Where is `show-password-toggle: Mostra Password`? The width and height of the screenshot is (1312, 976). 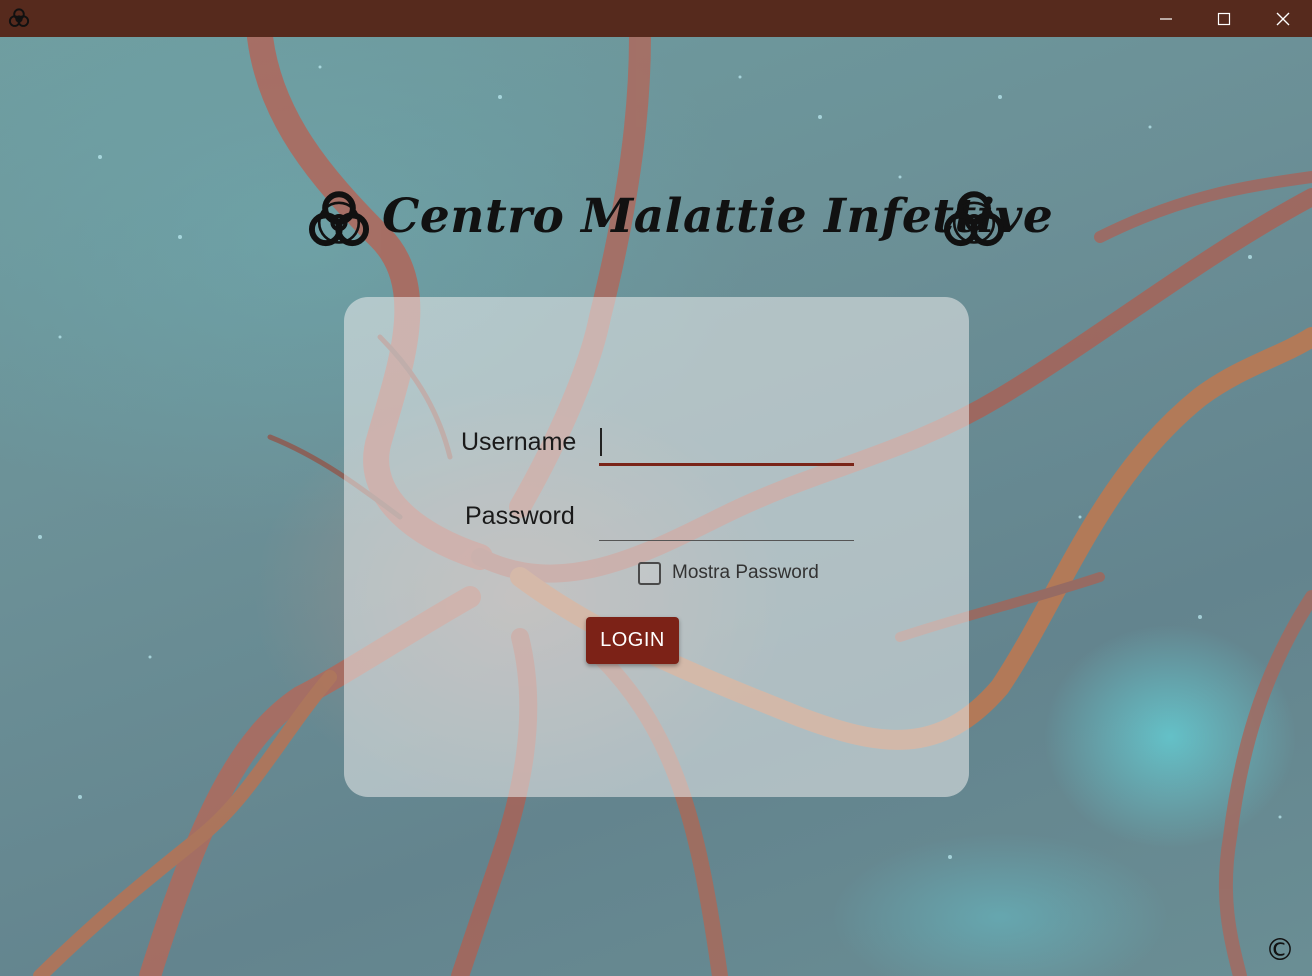
show-password-toggle: Mostra Password is located at coordinates (728, 573).